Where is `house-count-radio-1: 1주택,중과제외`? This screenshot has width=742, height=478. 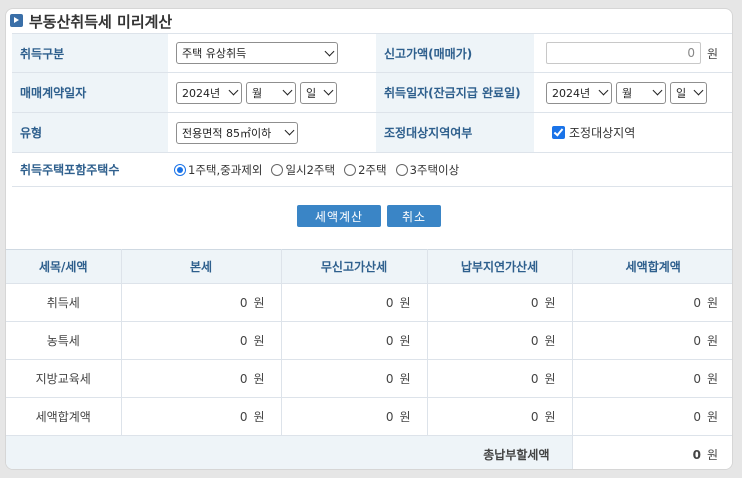 house-count-radio-1: 1주택,중과제외 is located at coordinates (218, 170).